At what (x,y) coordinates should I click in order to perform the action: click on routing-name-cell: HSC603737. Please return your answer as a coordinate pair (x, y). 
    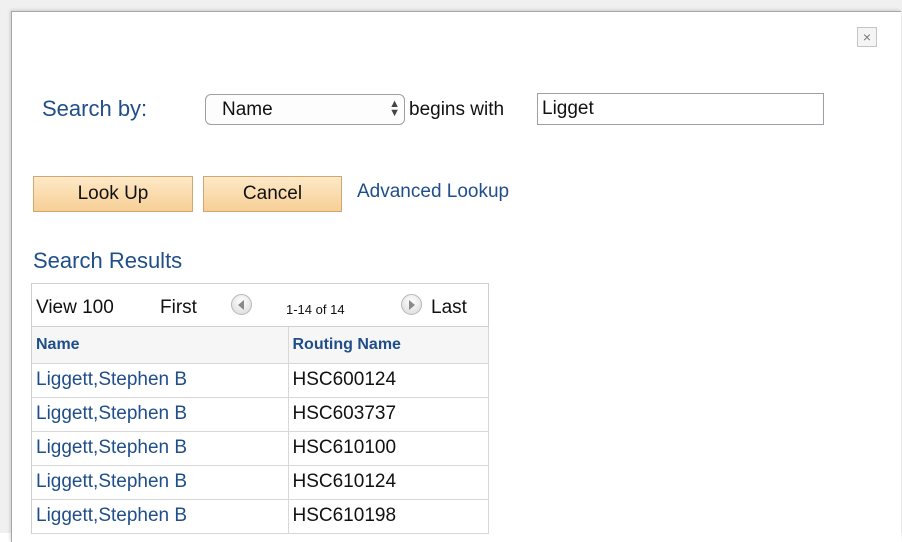
    Looking at the image, I should click on (388, 414).